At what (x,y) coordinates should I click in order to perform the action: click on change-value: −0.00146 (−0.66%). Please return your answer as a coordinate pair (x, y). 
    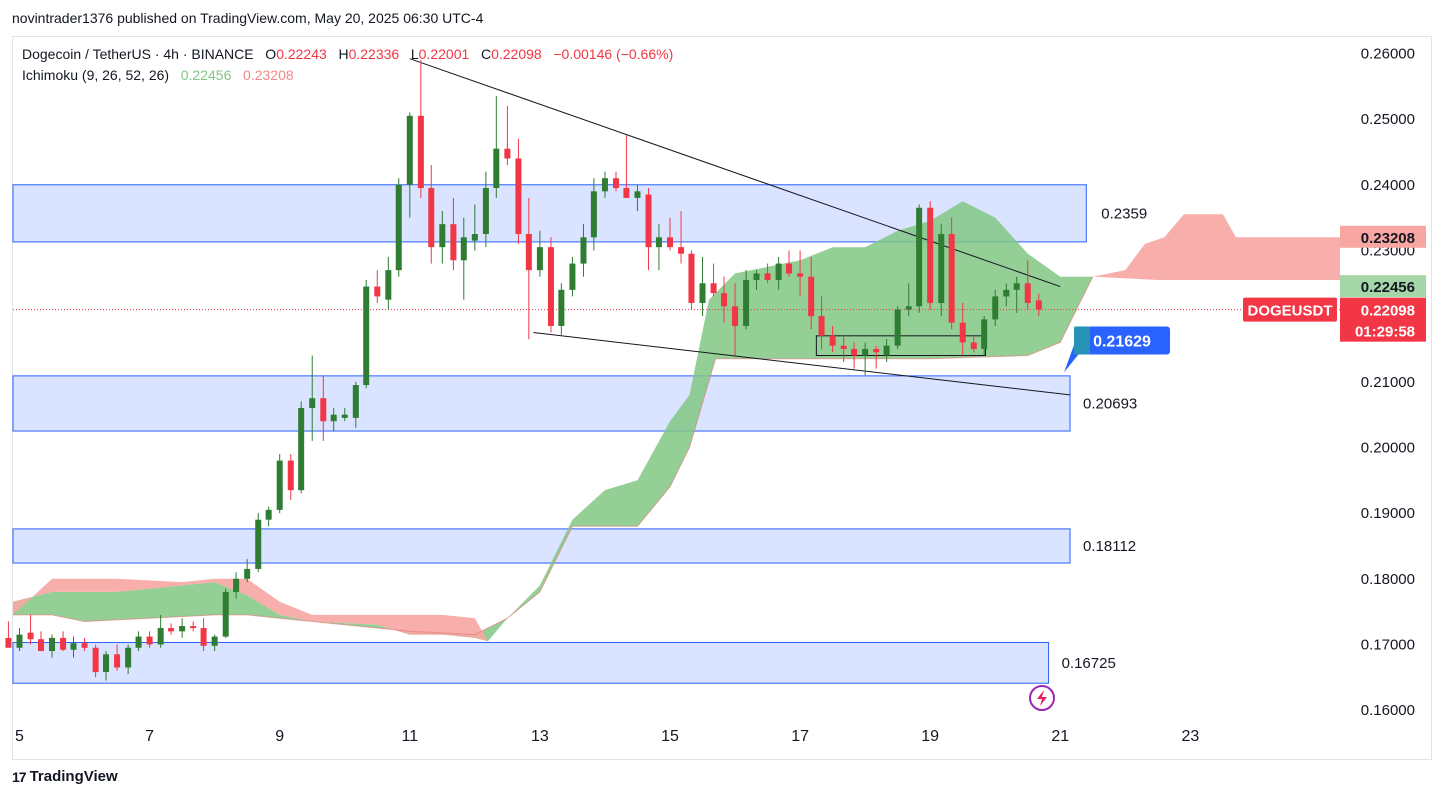
    Looking at the image, I should click on (613, 54).